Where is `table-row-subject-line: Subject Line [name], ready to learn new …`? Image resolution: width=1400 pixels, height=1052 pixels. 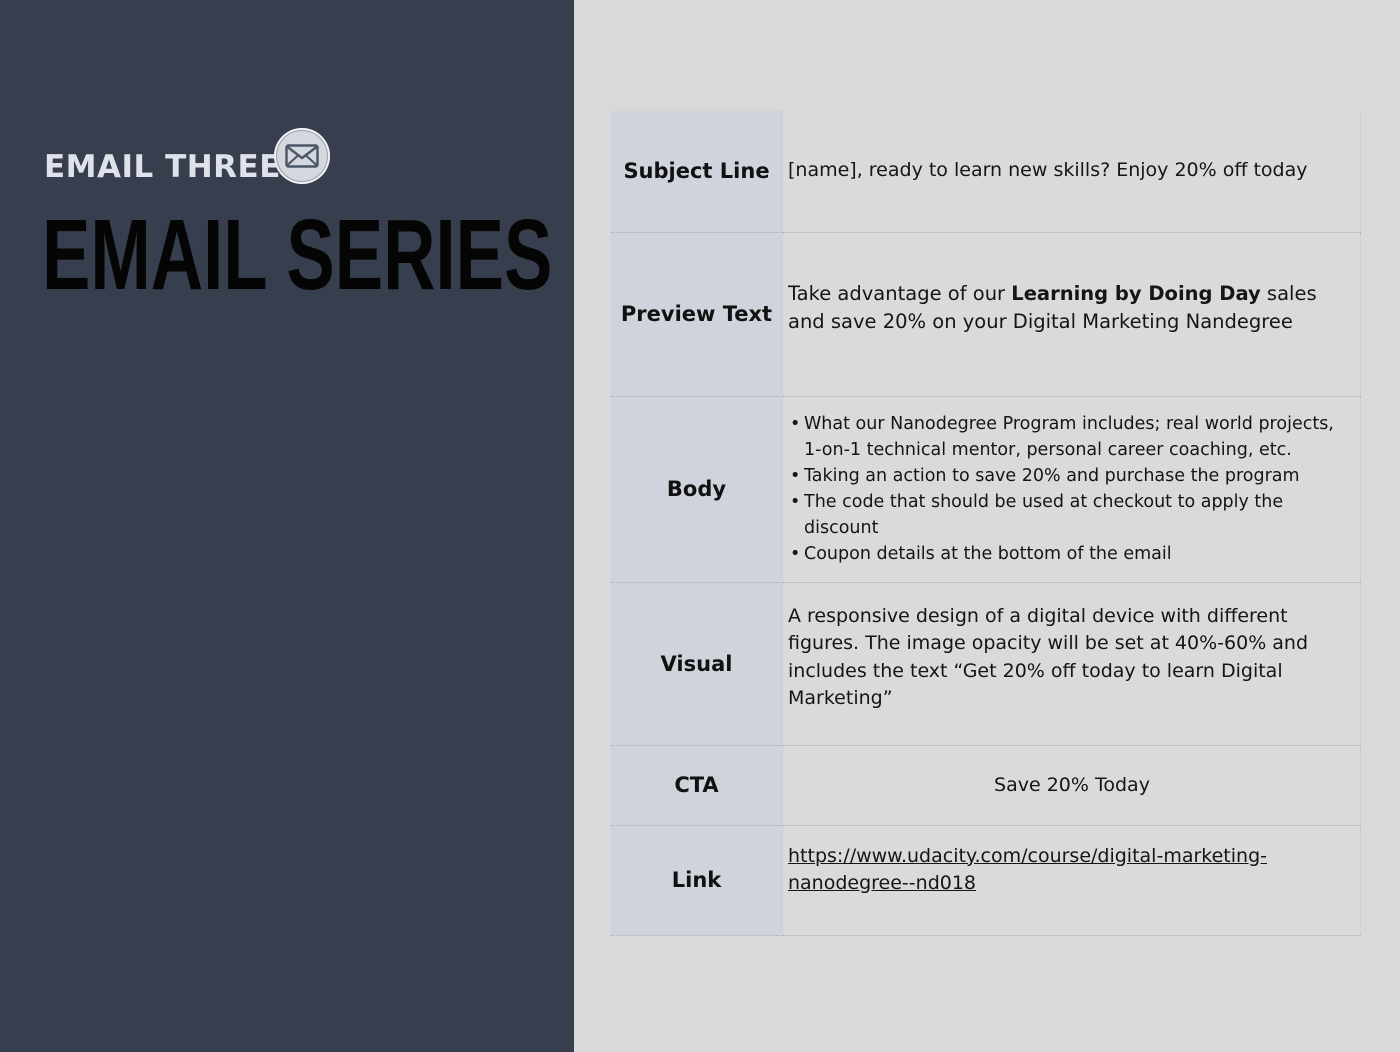
table-row-subject-line: Subject Line [name], ready to learn new … is located at coordinates (986, 172).